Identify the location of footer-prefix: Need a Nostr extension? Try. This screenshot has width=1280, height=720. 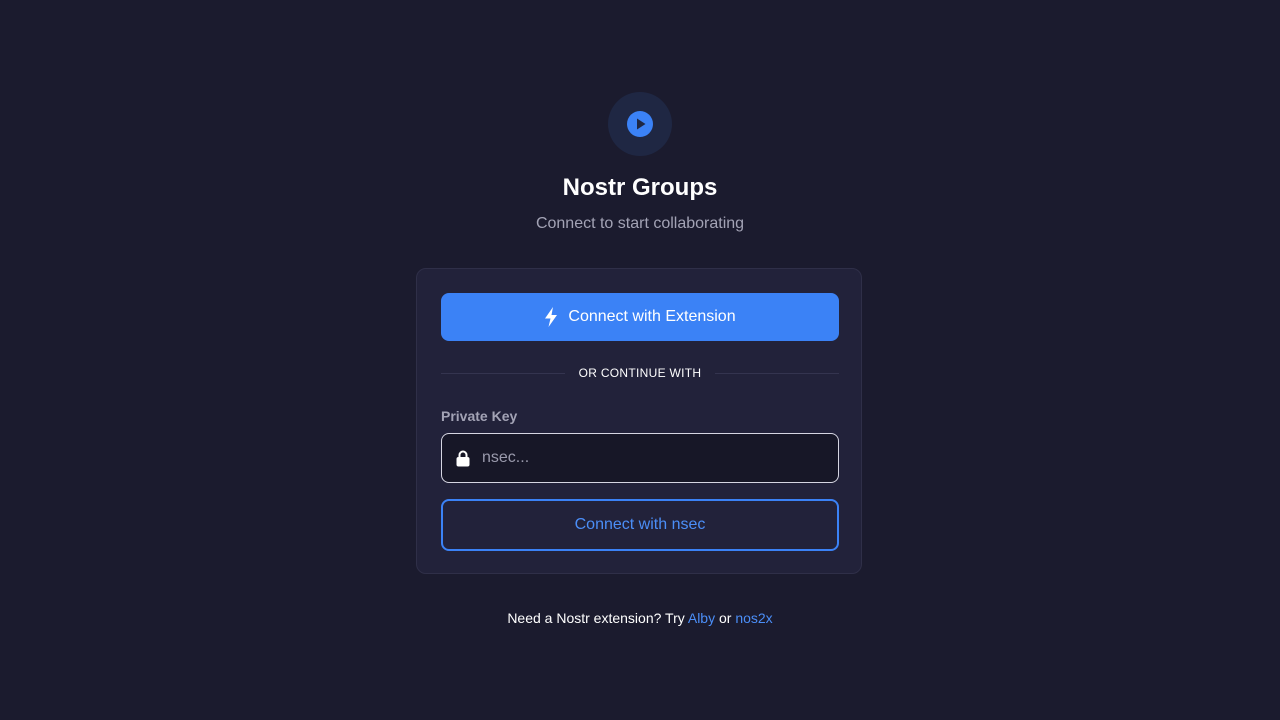
(596, 618).